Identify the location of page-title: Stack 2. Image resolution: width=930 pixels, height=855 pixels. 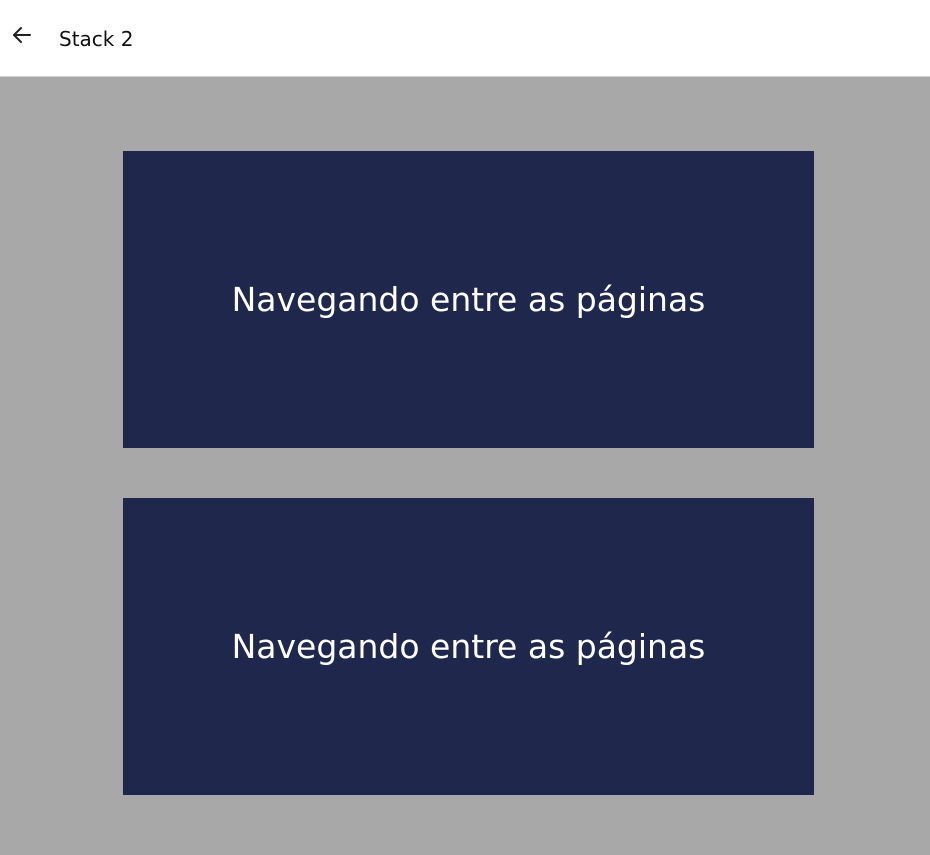
(96, 39).